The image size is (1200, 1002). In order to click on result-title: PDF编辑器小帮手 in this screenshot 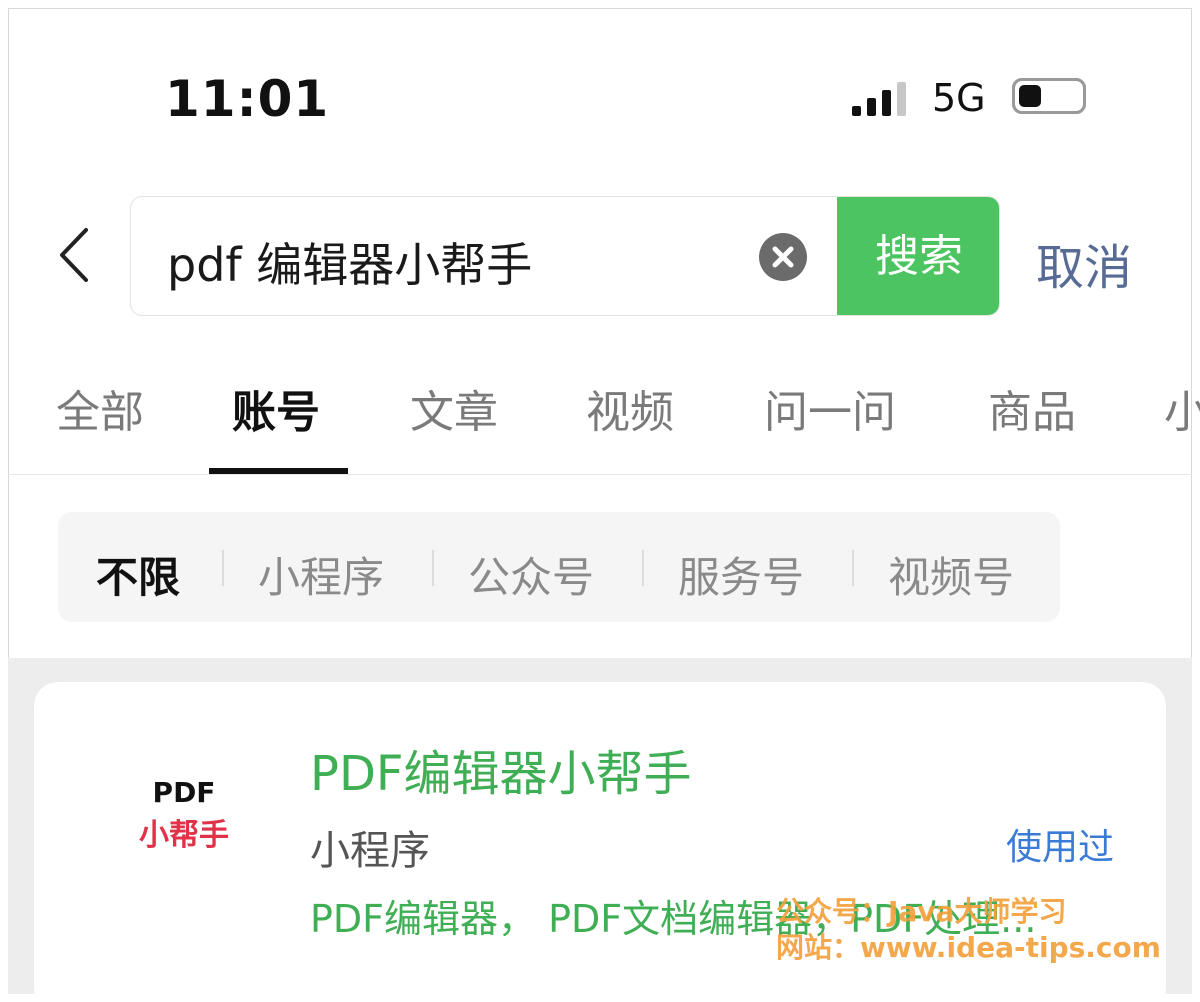, I will do `click(501, 769)`.